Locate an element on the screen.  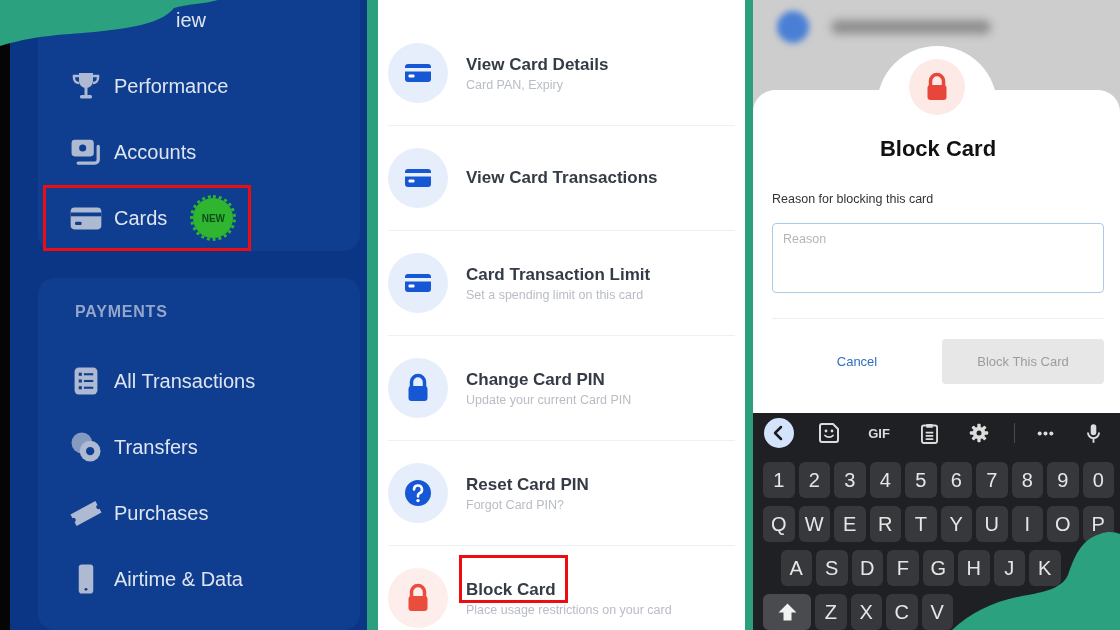
keyboard-key: X is located at coordinates (866, 612).